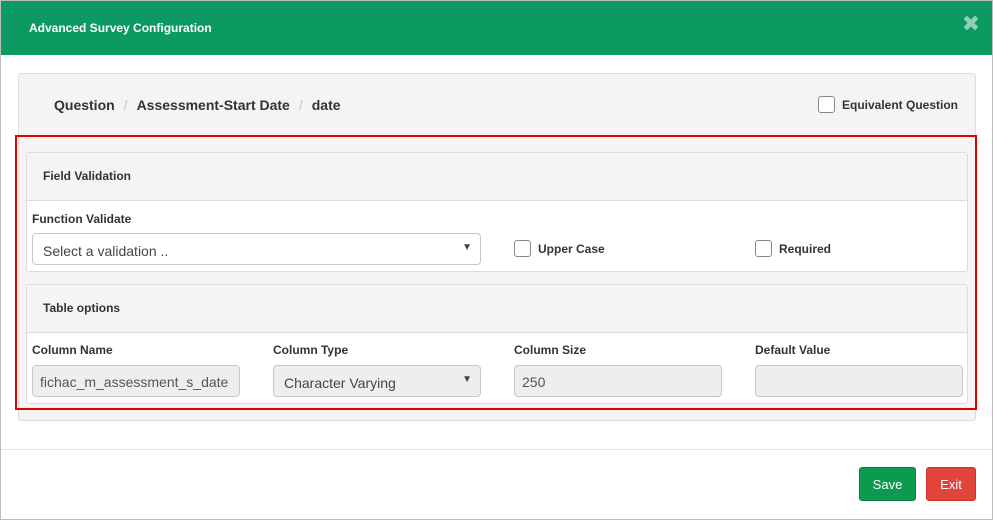 The width and height of the screenshot is (993, 520). I want to click on upper-case-toggle: Upper Case, so click(559, 248).